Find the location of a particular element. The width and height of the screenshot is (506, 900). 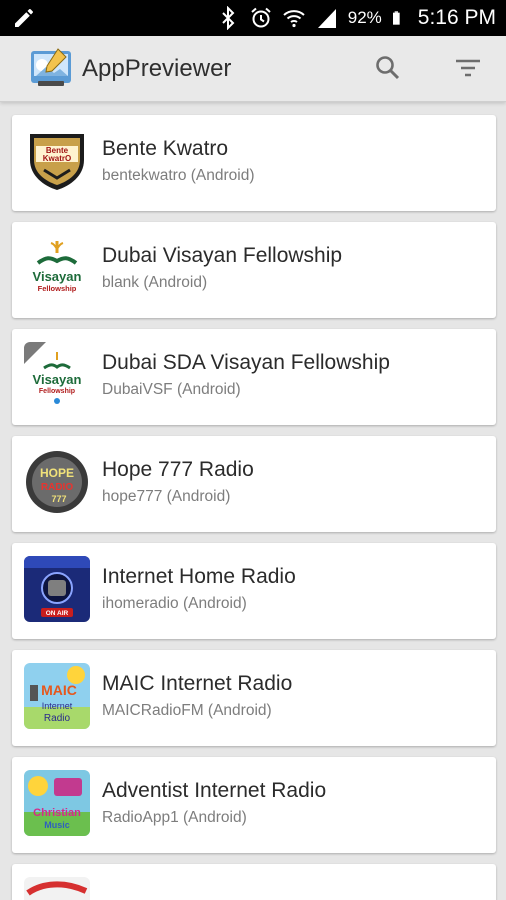

internet-home-radio-logo-icon: ON AIR is located at coordinates (57, 589).